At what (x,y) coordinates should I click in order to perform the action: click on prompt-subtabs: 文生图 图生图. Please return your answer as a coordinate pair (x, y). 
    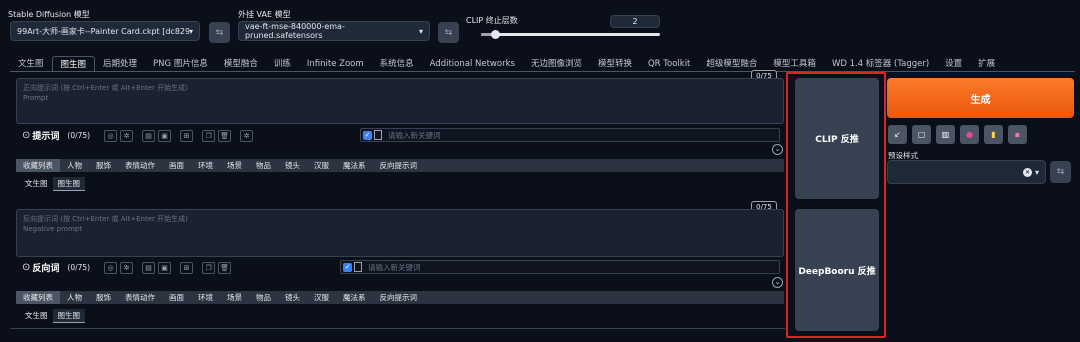
    Looking at the image, I should click on (52, 184).